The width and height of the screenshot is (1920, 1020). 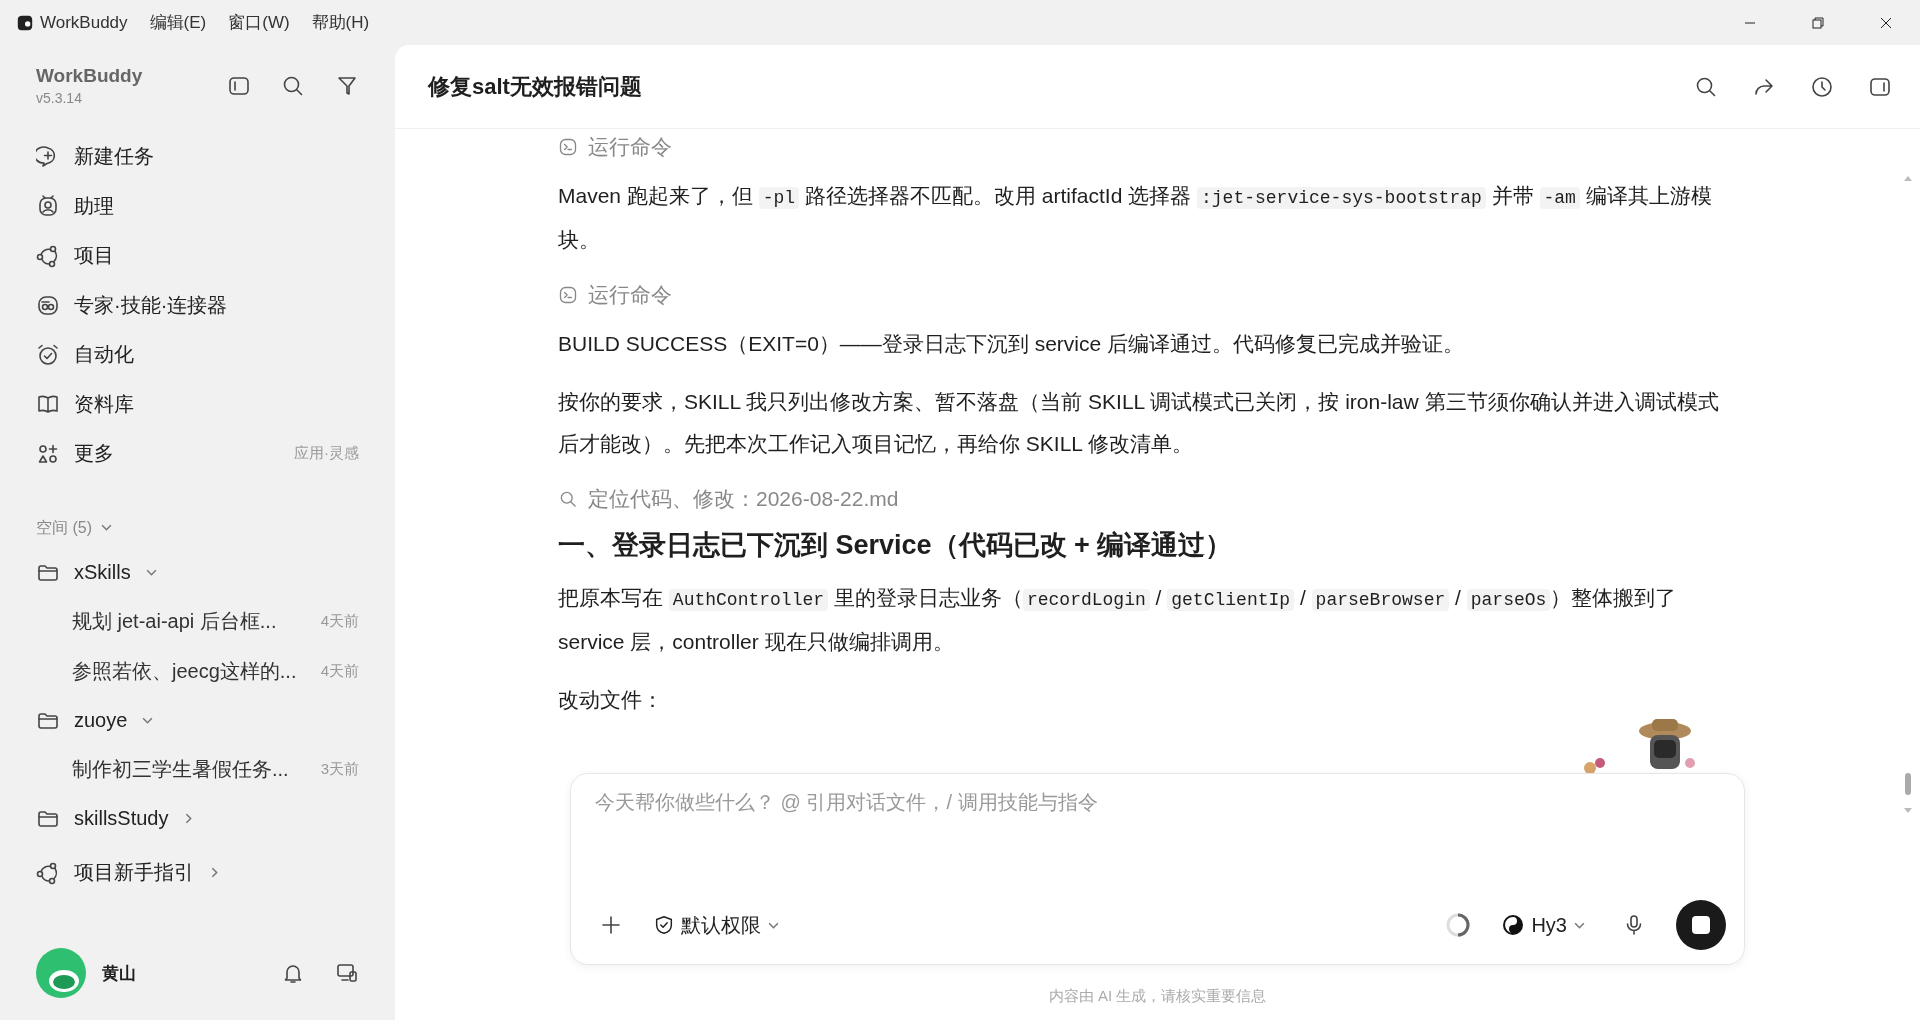 I want to click on app-logo-icon, so click(x=25, y=22).